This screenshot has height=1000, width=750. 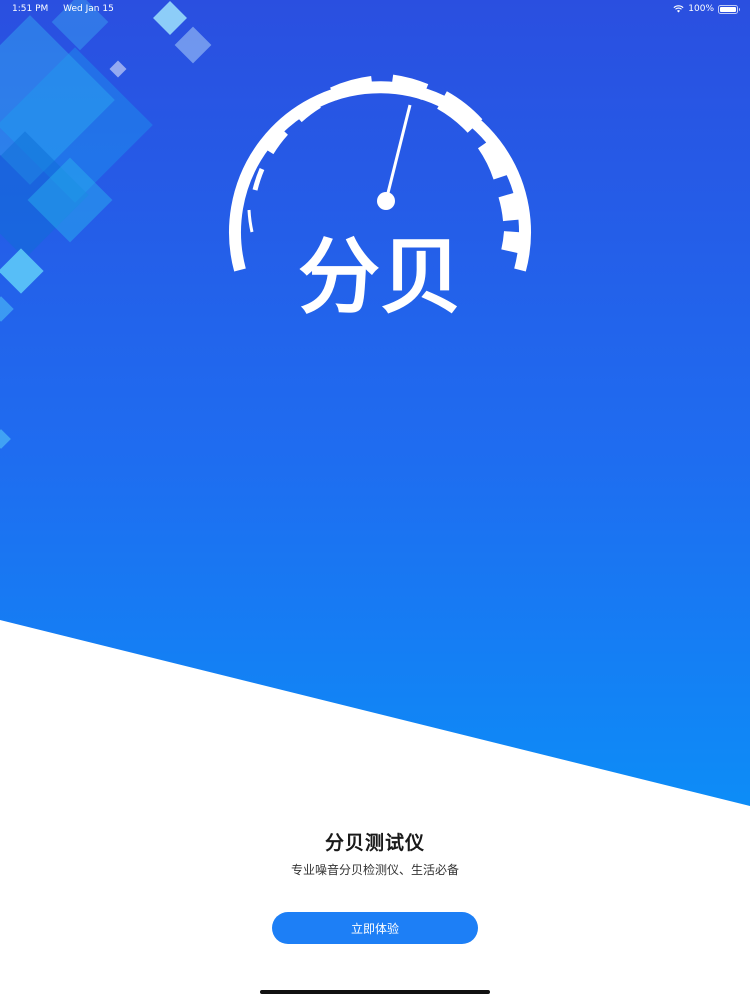 I want to click on home-indicator, so click(x=375, y=992).